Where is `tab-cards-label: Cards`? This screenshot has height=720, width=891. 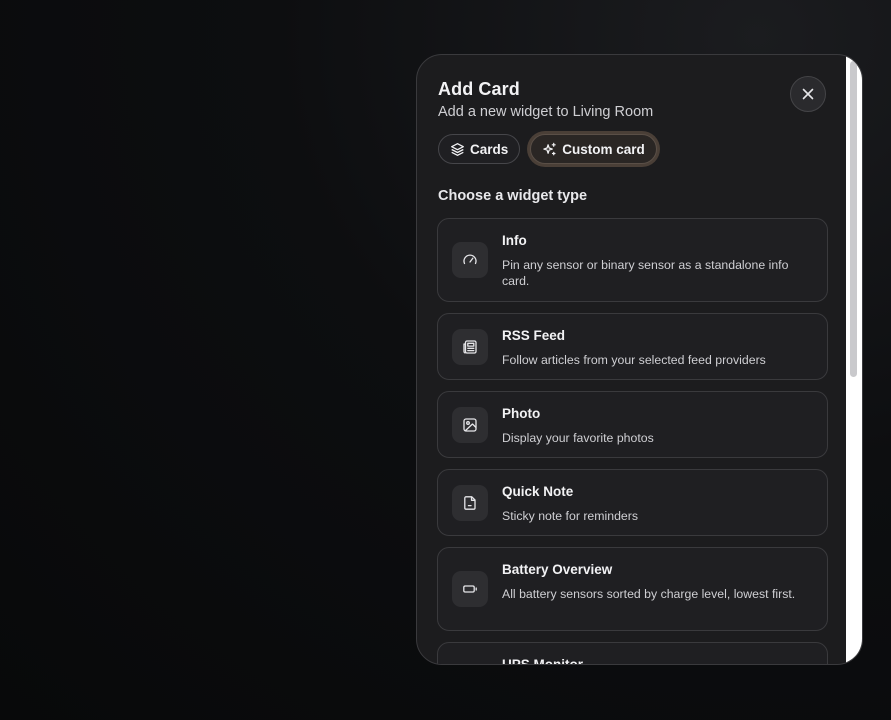
tab-cards-label: Cards is located at coordinates (489, 149).